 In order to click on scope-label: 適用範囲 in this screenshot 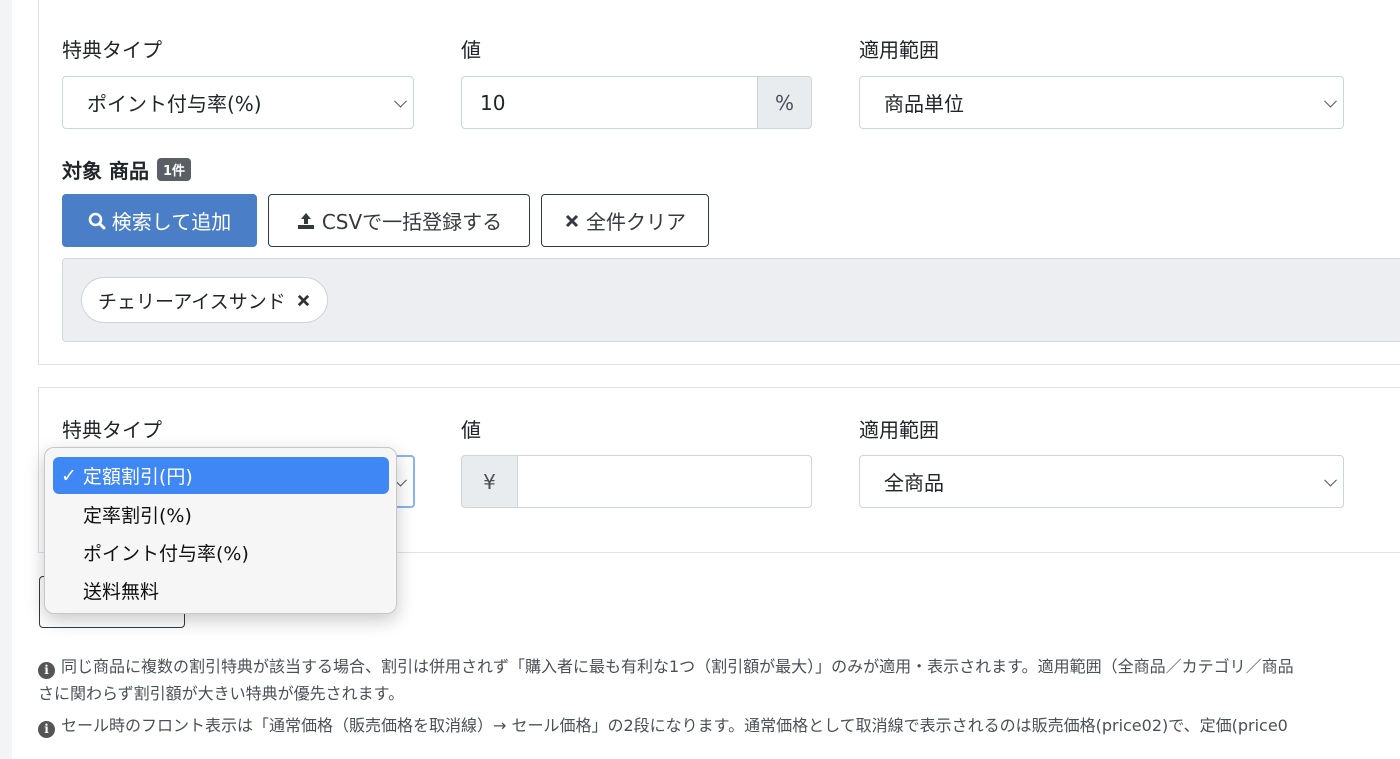, I will do `click(899, 50)`.